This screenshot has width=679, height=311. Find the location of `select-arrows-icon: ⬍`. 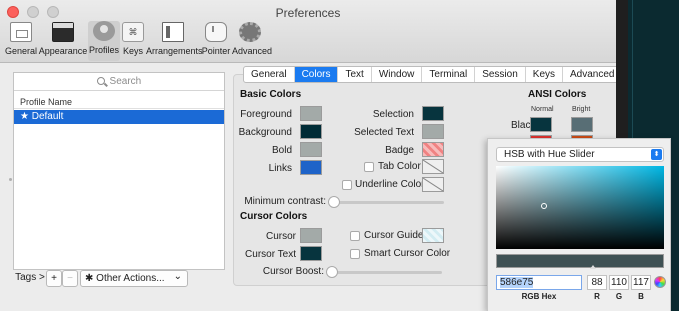

select-arrows-icon: ⬍ is located at coordinates (656, 154).